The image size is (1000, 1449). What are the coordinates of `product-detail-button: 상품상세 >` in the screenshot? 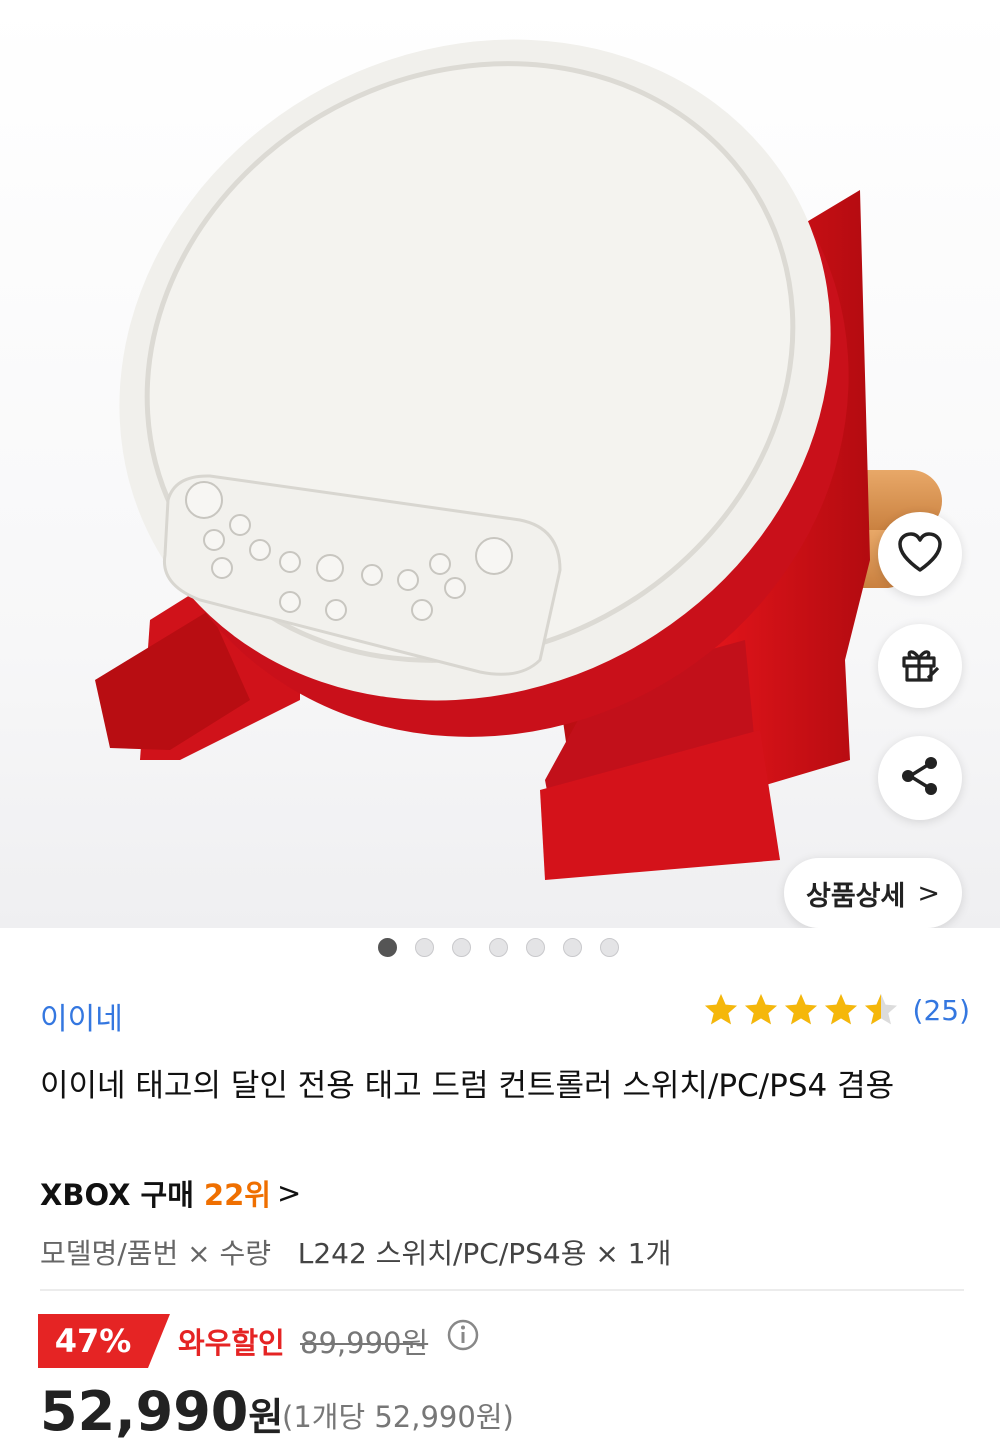 It's located at (873, 893).